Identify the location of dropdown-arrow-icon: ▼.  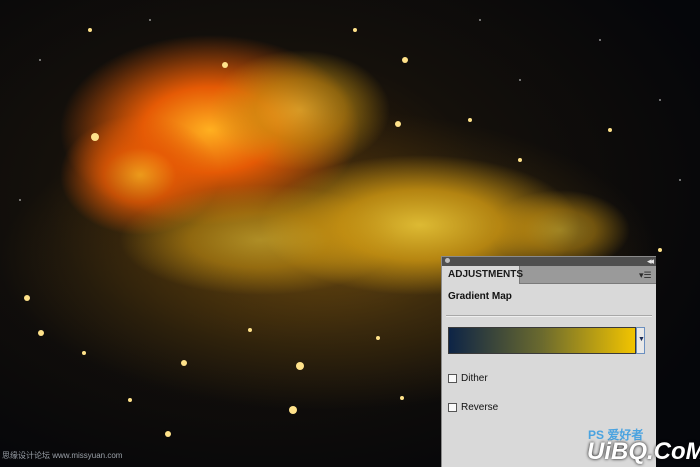
(641, 339).